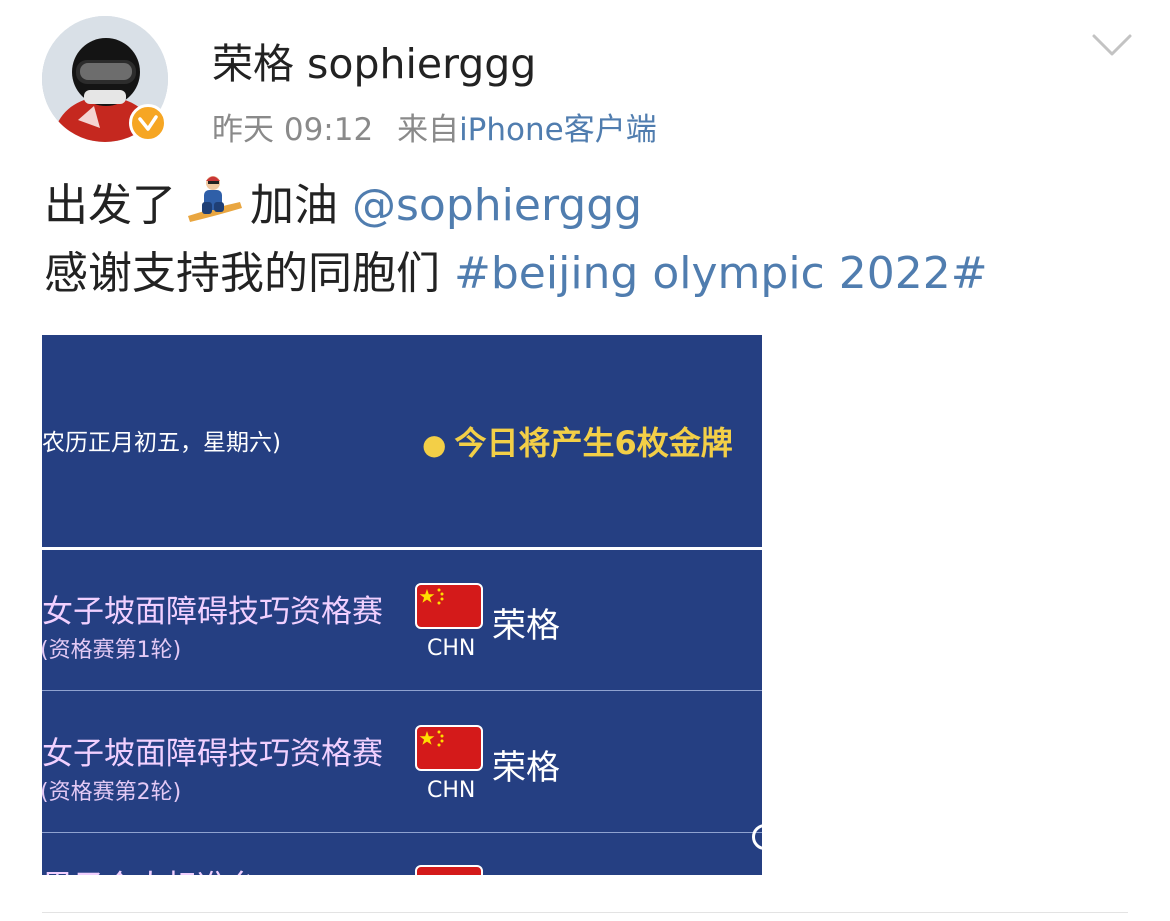 The width and height of the screenshot is (1170, 921). I want to click on post-meta: 昨天 09:12 来自iPhone客户端, so click(434, 126).